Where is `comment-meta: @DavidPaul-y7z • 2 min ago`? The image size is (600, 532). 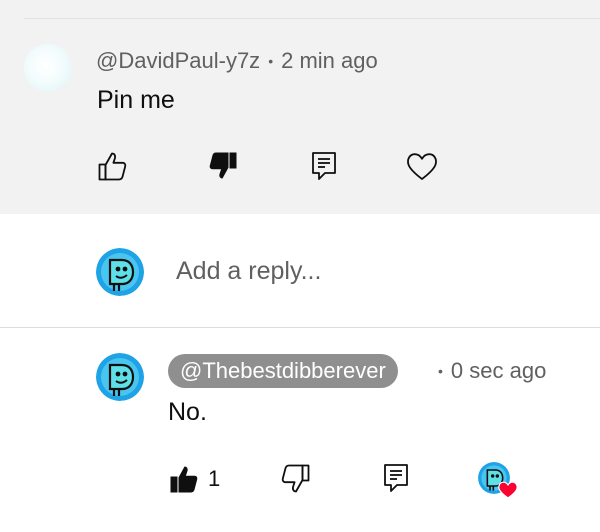
comment-meta: @DavidPaul-y7z • 2 min ago is located at coordinates (237, 61).